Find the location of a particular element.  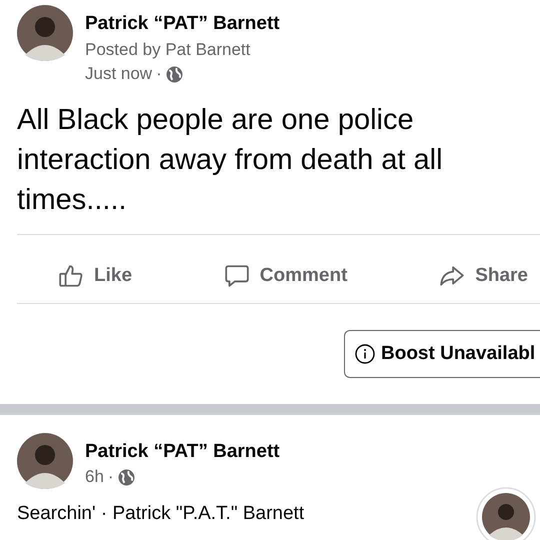

comment-button: Comment is located at coordinates (286, 276).